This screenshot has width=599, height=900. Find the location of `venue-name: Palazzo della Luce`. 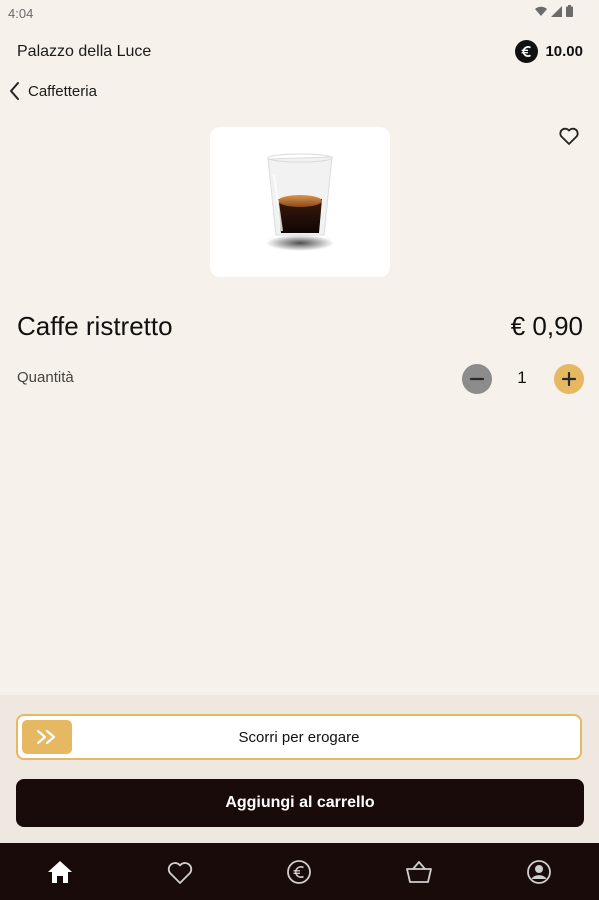

venue-name: Palazzo della Luce is located at coordinates (84, 51).